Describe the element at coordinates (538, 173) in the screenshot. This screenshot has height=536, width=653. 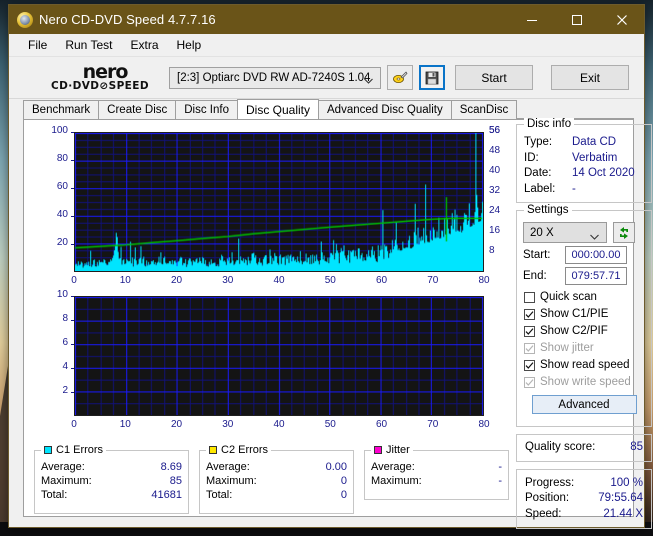
I see `disc-date-key: Date:` at that location.